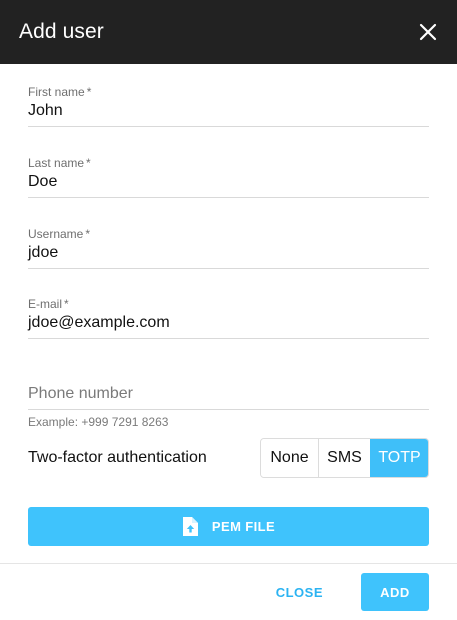 Image resolution: width=457 pixels, height=620 pixels. I want to click on last-name-value: Doe, so click(228, 182).